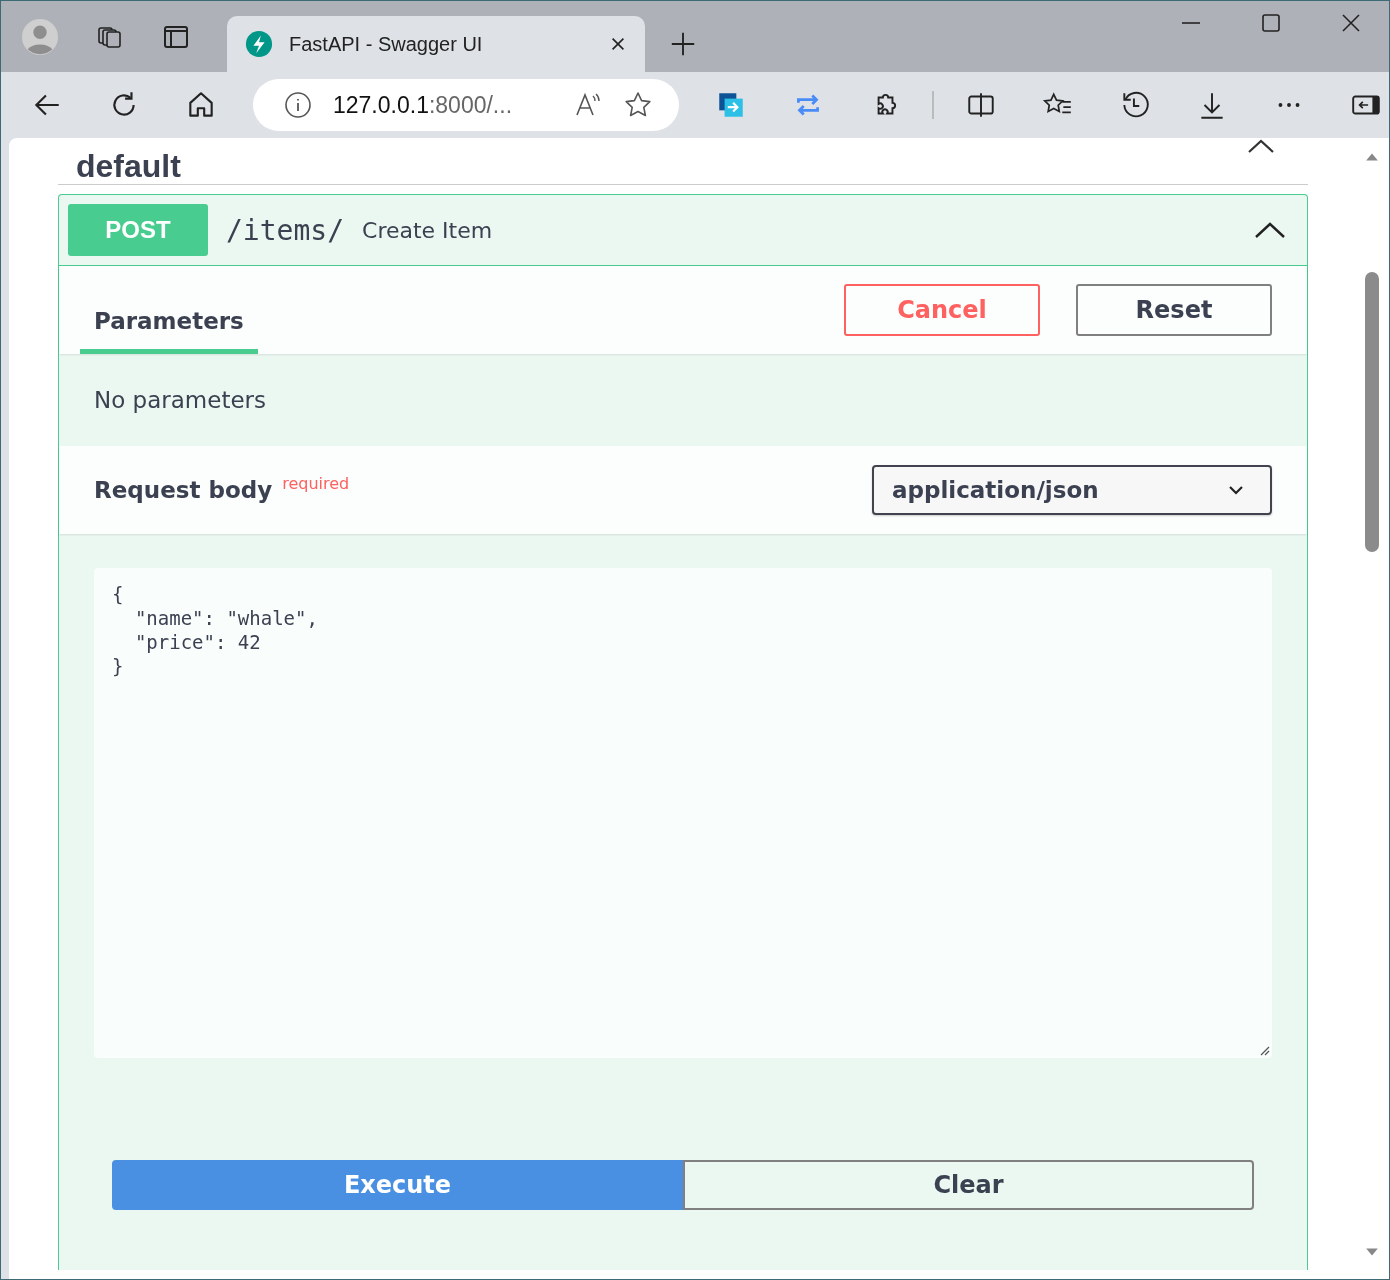 The image size is (1390, 1280). What do you see at coordinates (1264, 1050) in the screenshot?
I see `resize-handle-icon` at bounding box center [1264, 1050].